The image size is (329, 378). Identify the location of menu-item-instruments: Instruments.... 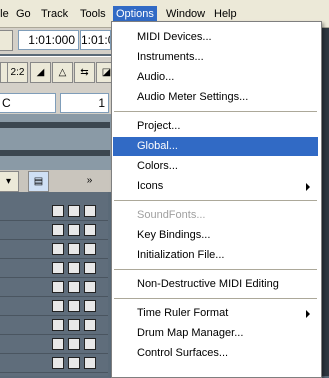
(215, 57).